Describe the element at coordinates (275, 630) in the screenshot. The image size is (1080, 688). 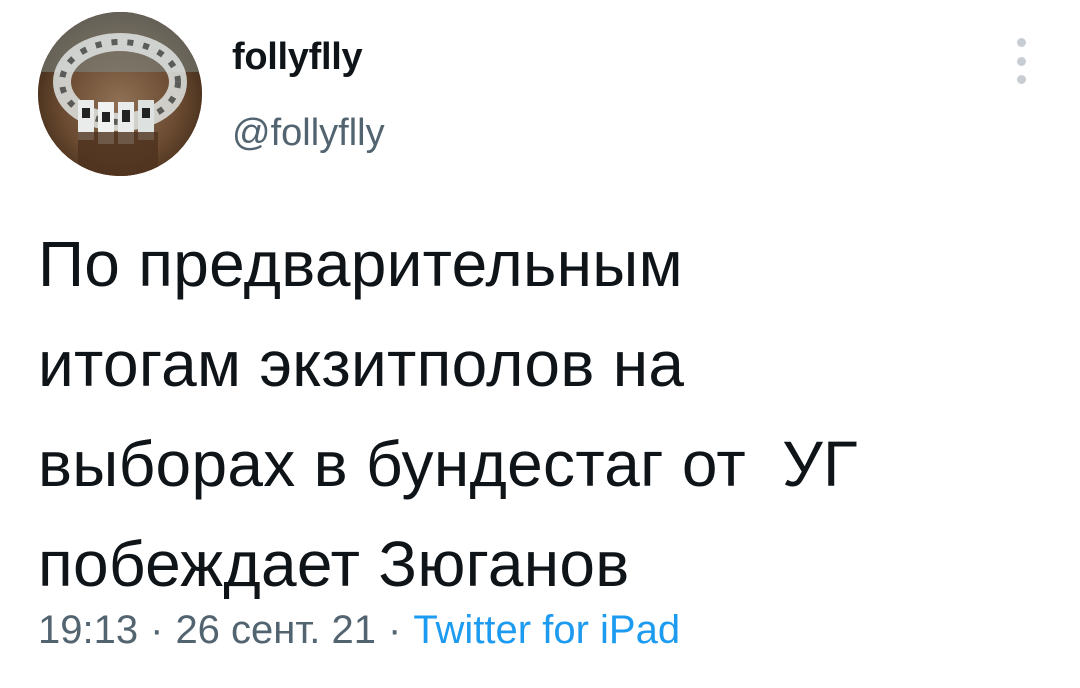
I see `tweet-date: 26 сент. 21` at that location.